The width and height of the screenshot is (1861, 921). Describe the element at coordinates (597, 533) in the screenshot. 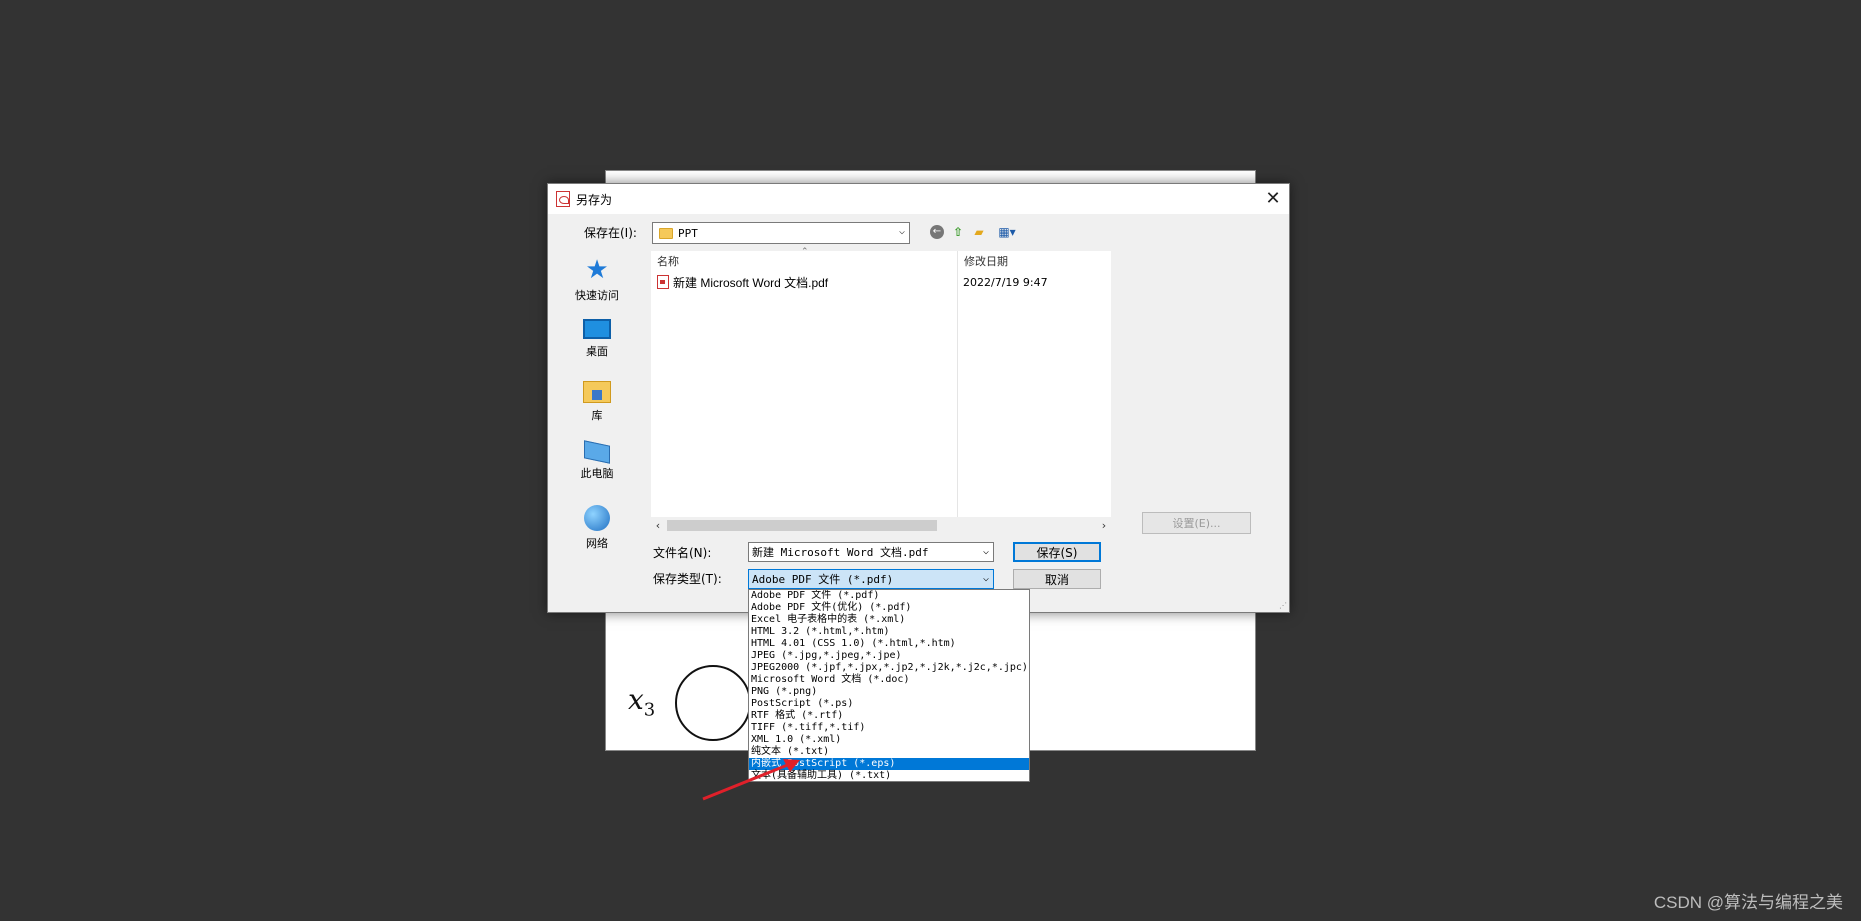

I see `place-network: 网络` at that location.